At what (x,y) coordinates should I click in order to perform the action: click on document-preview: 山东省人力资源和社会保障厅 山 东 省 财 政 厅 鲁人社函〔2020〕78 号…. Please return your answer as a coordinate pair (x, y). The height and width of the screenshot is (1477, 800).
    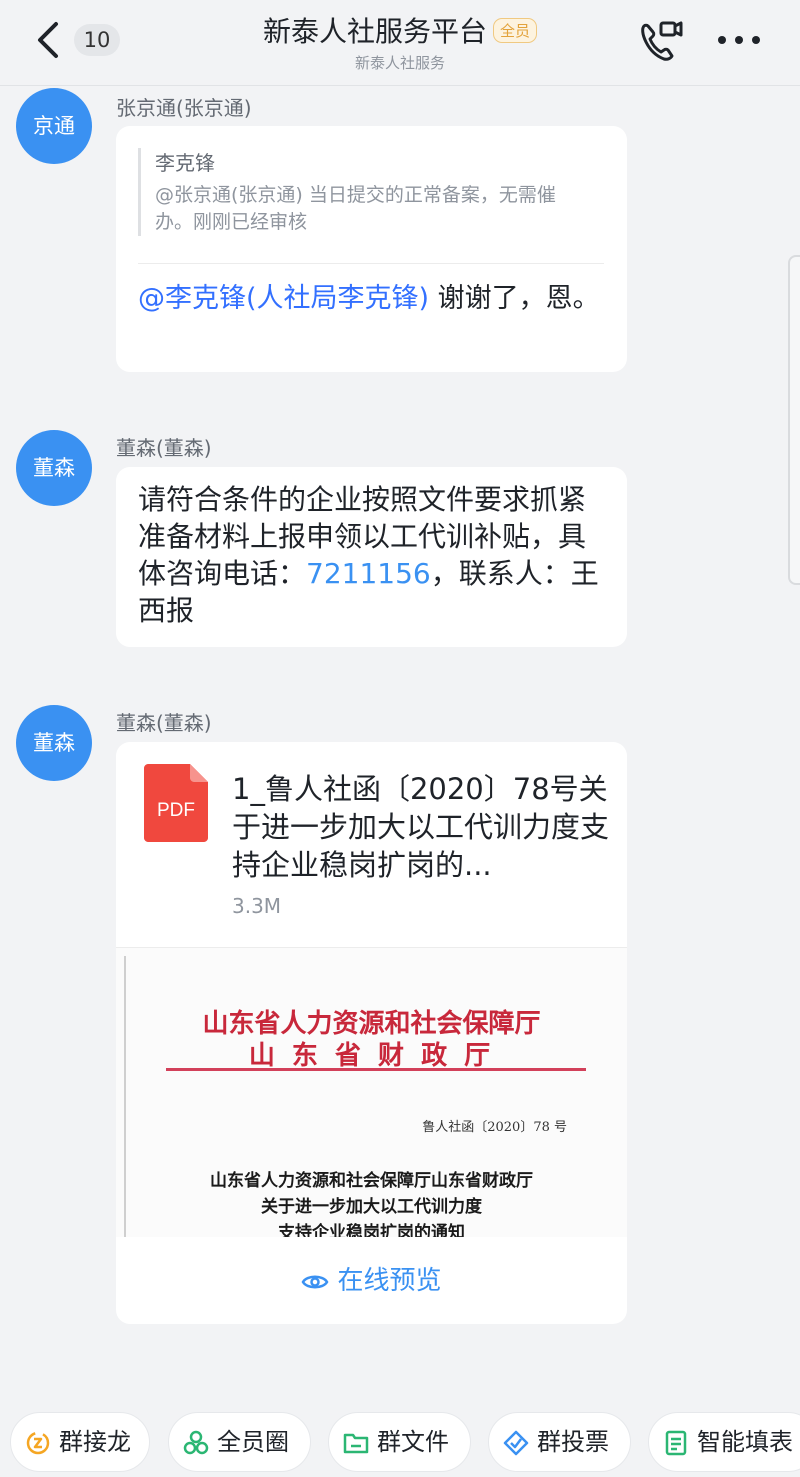
    Looking at the image, I should click on (371, 1092).